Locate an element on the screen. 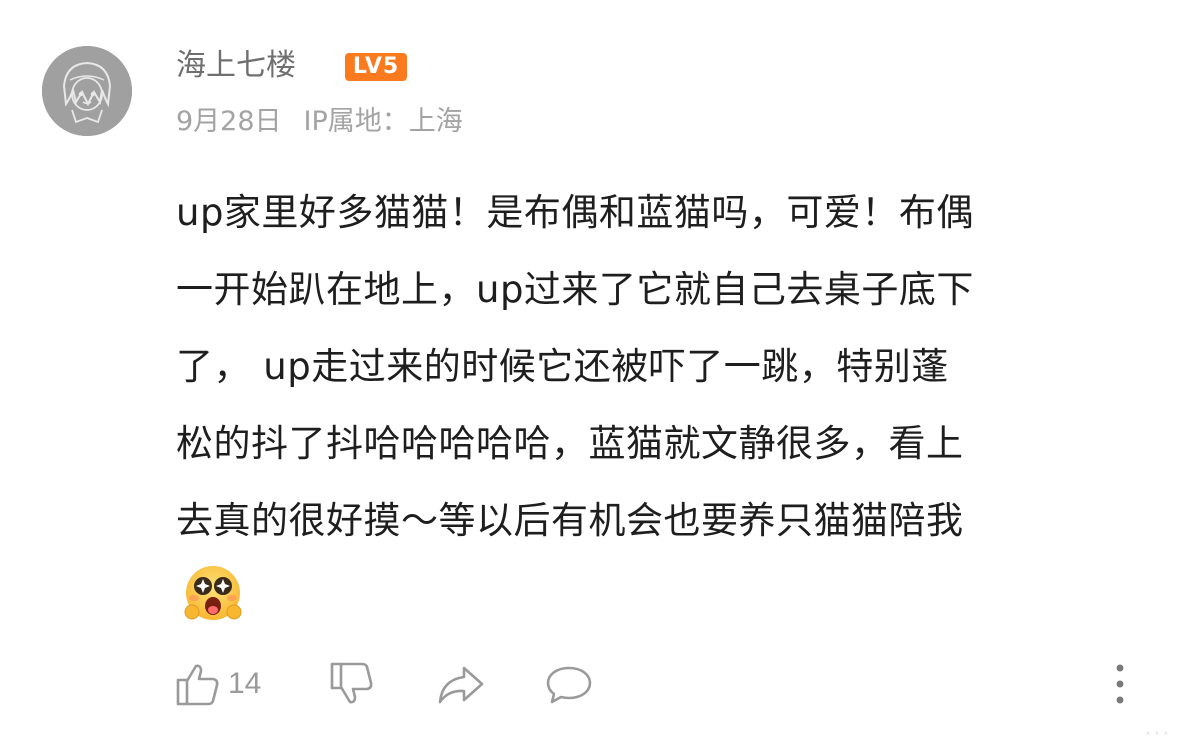  level-badge: LV5 is located at coordinates (376, 67).